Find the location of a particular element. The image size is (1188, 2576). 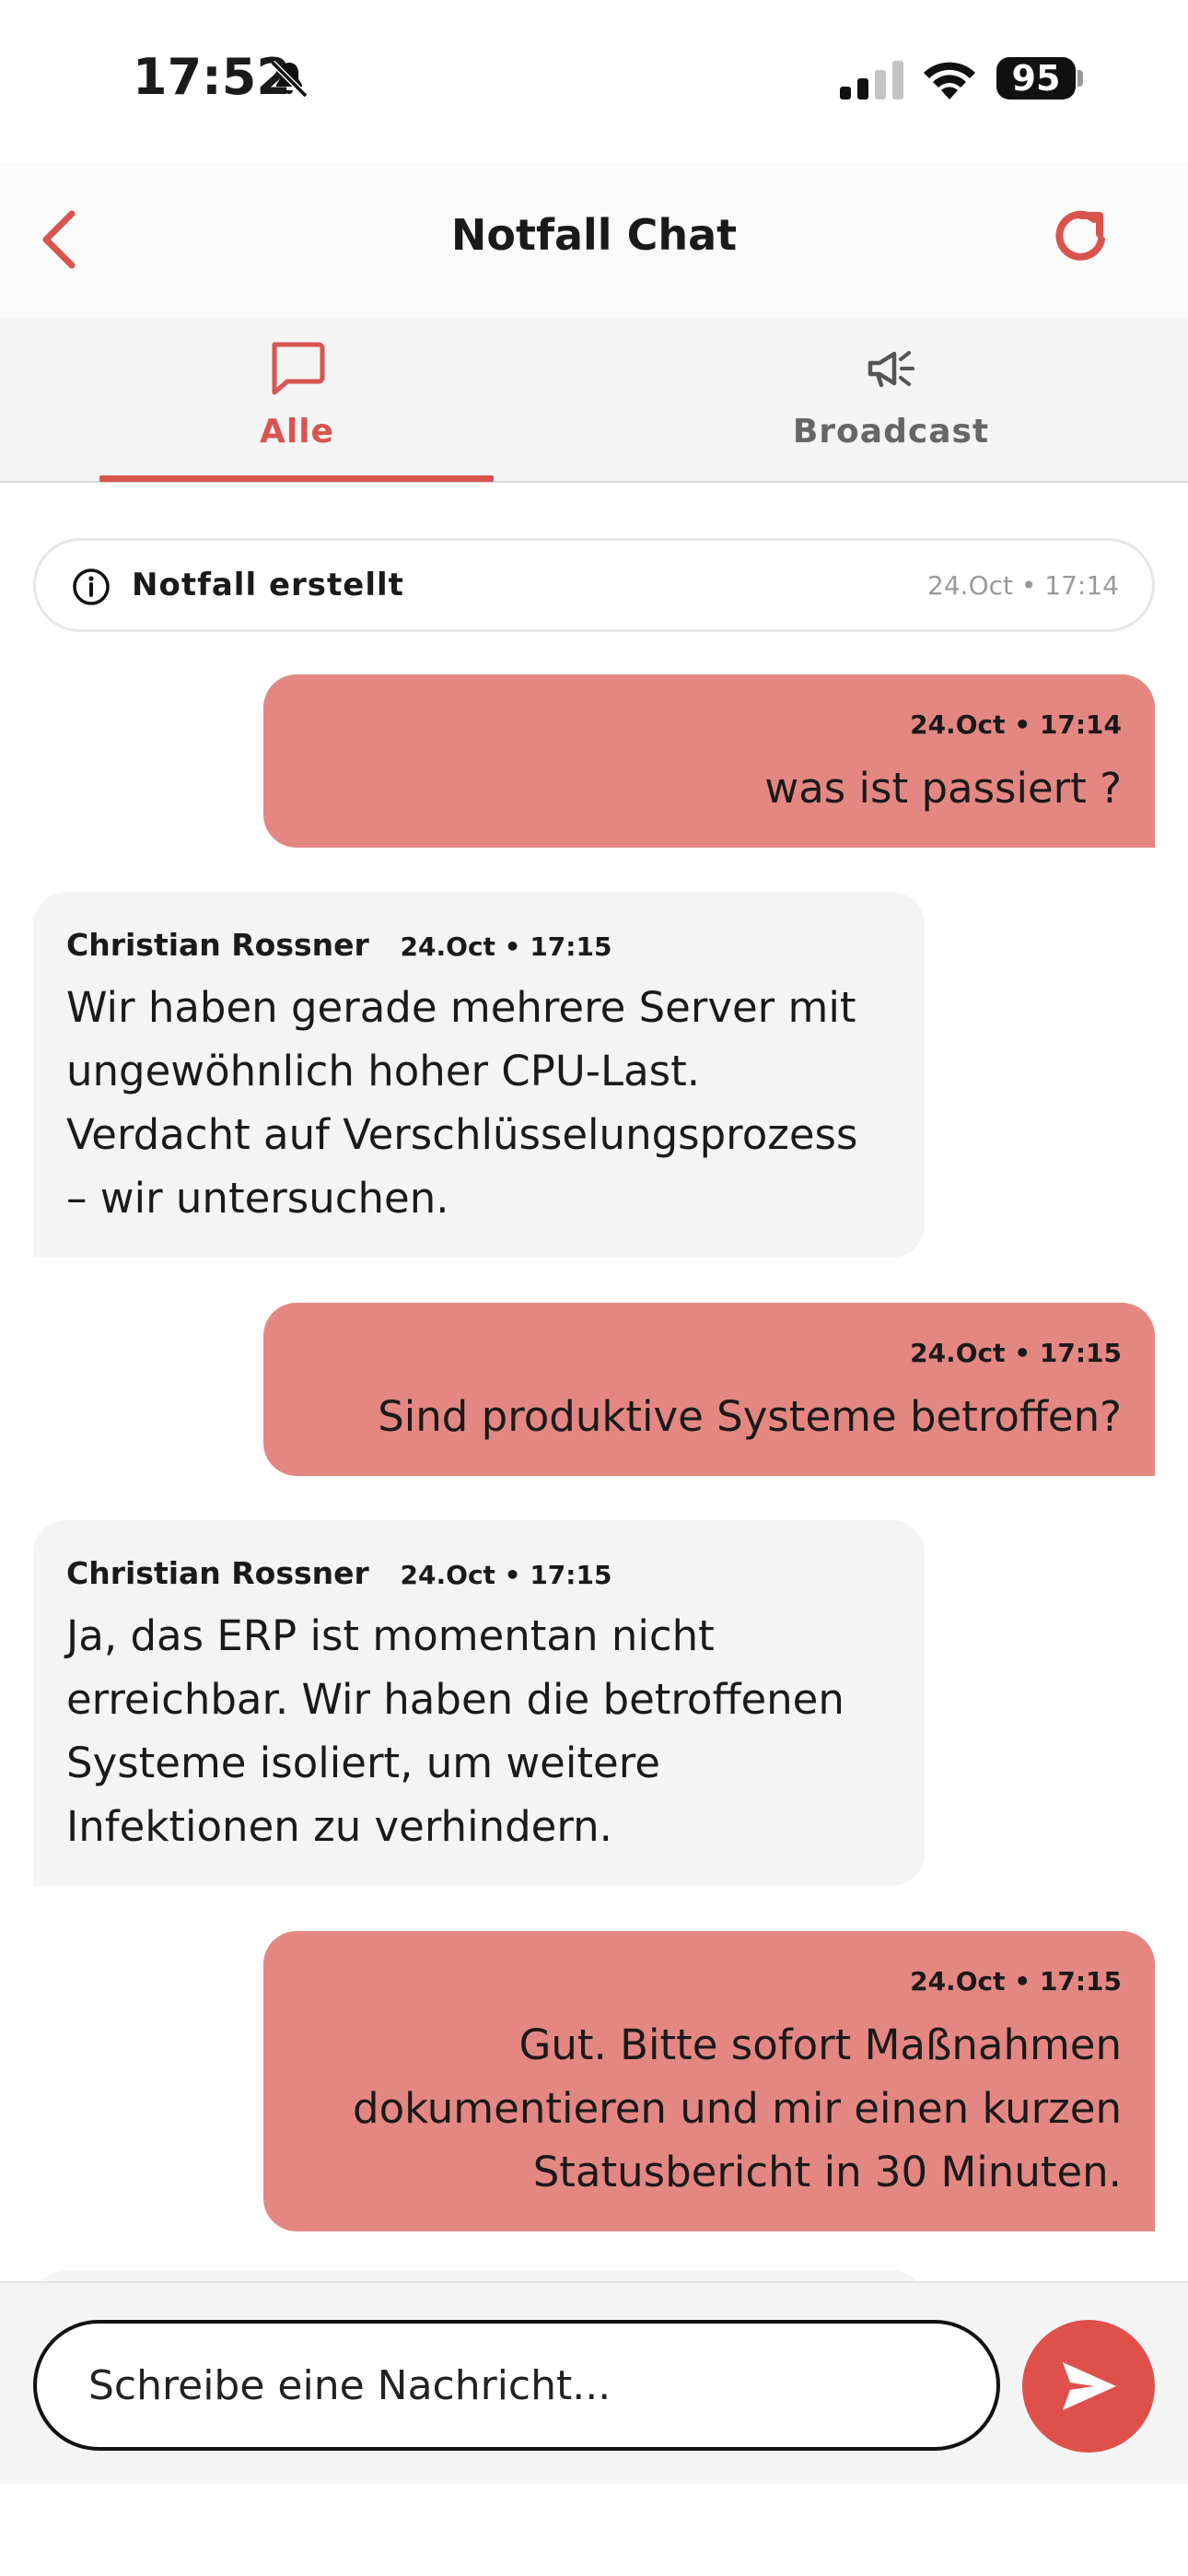

header: Notfall Chat is located at coordinates (594, 239).